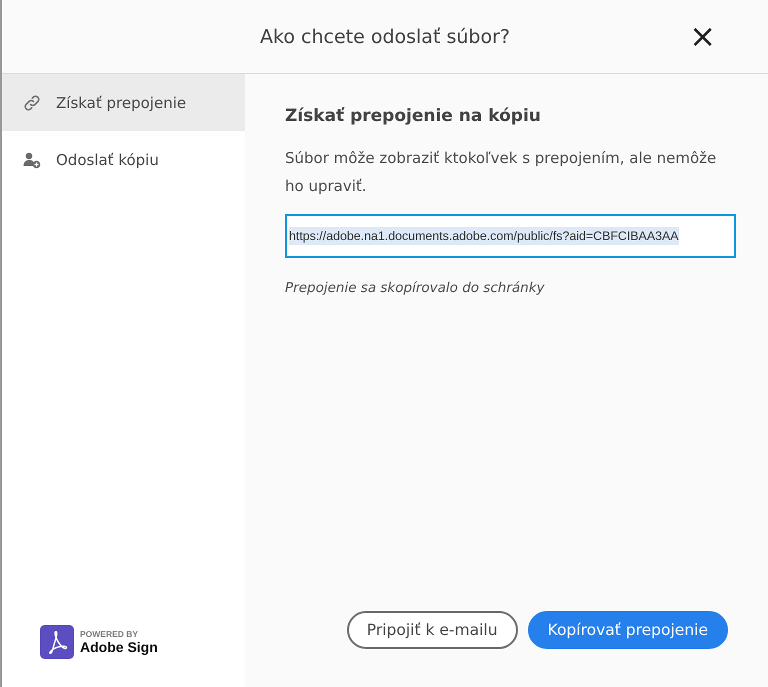 This screenshot has width=768, height=687. Describe the element at coordinates (123, 102) in the screenshot. I see `sidebar-item: Získať prepojenie` at that location.